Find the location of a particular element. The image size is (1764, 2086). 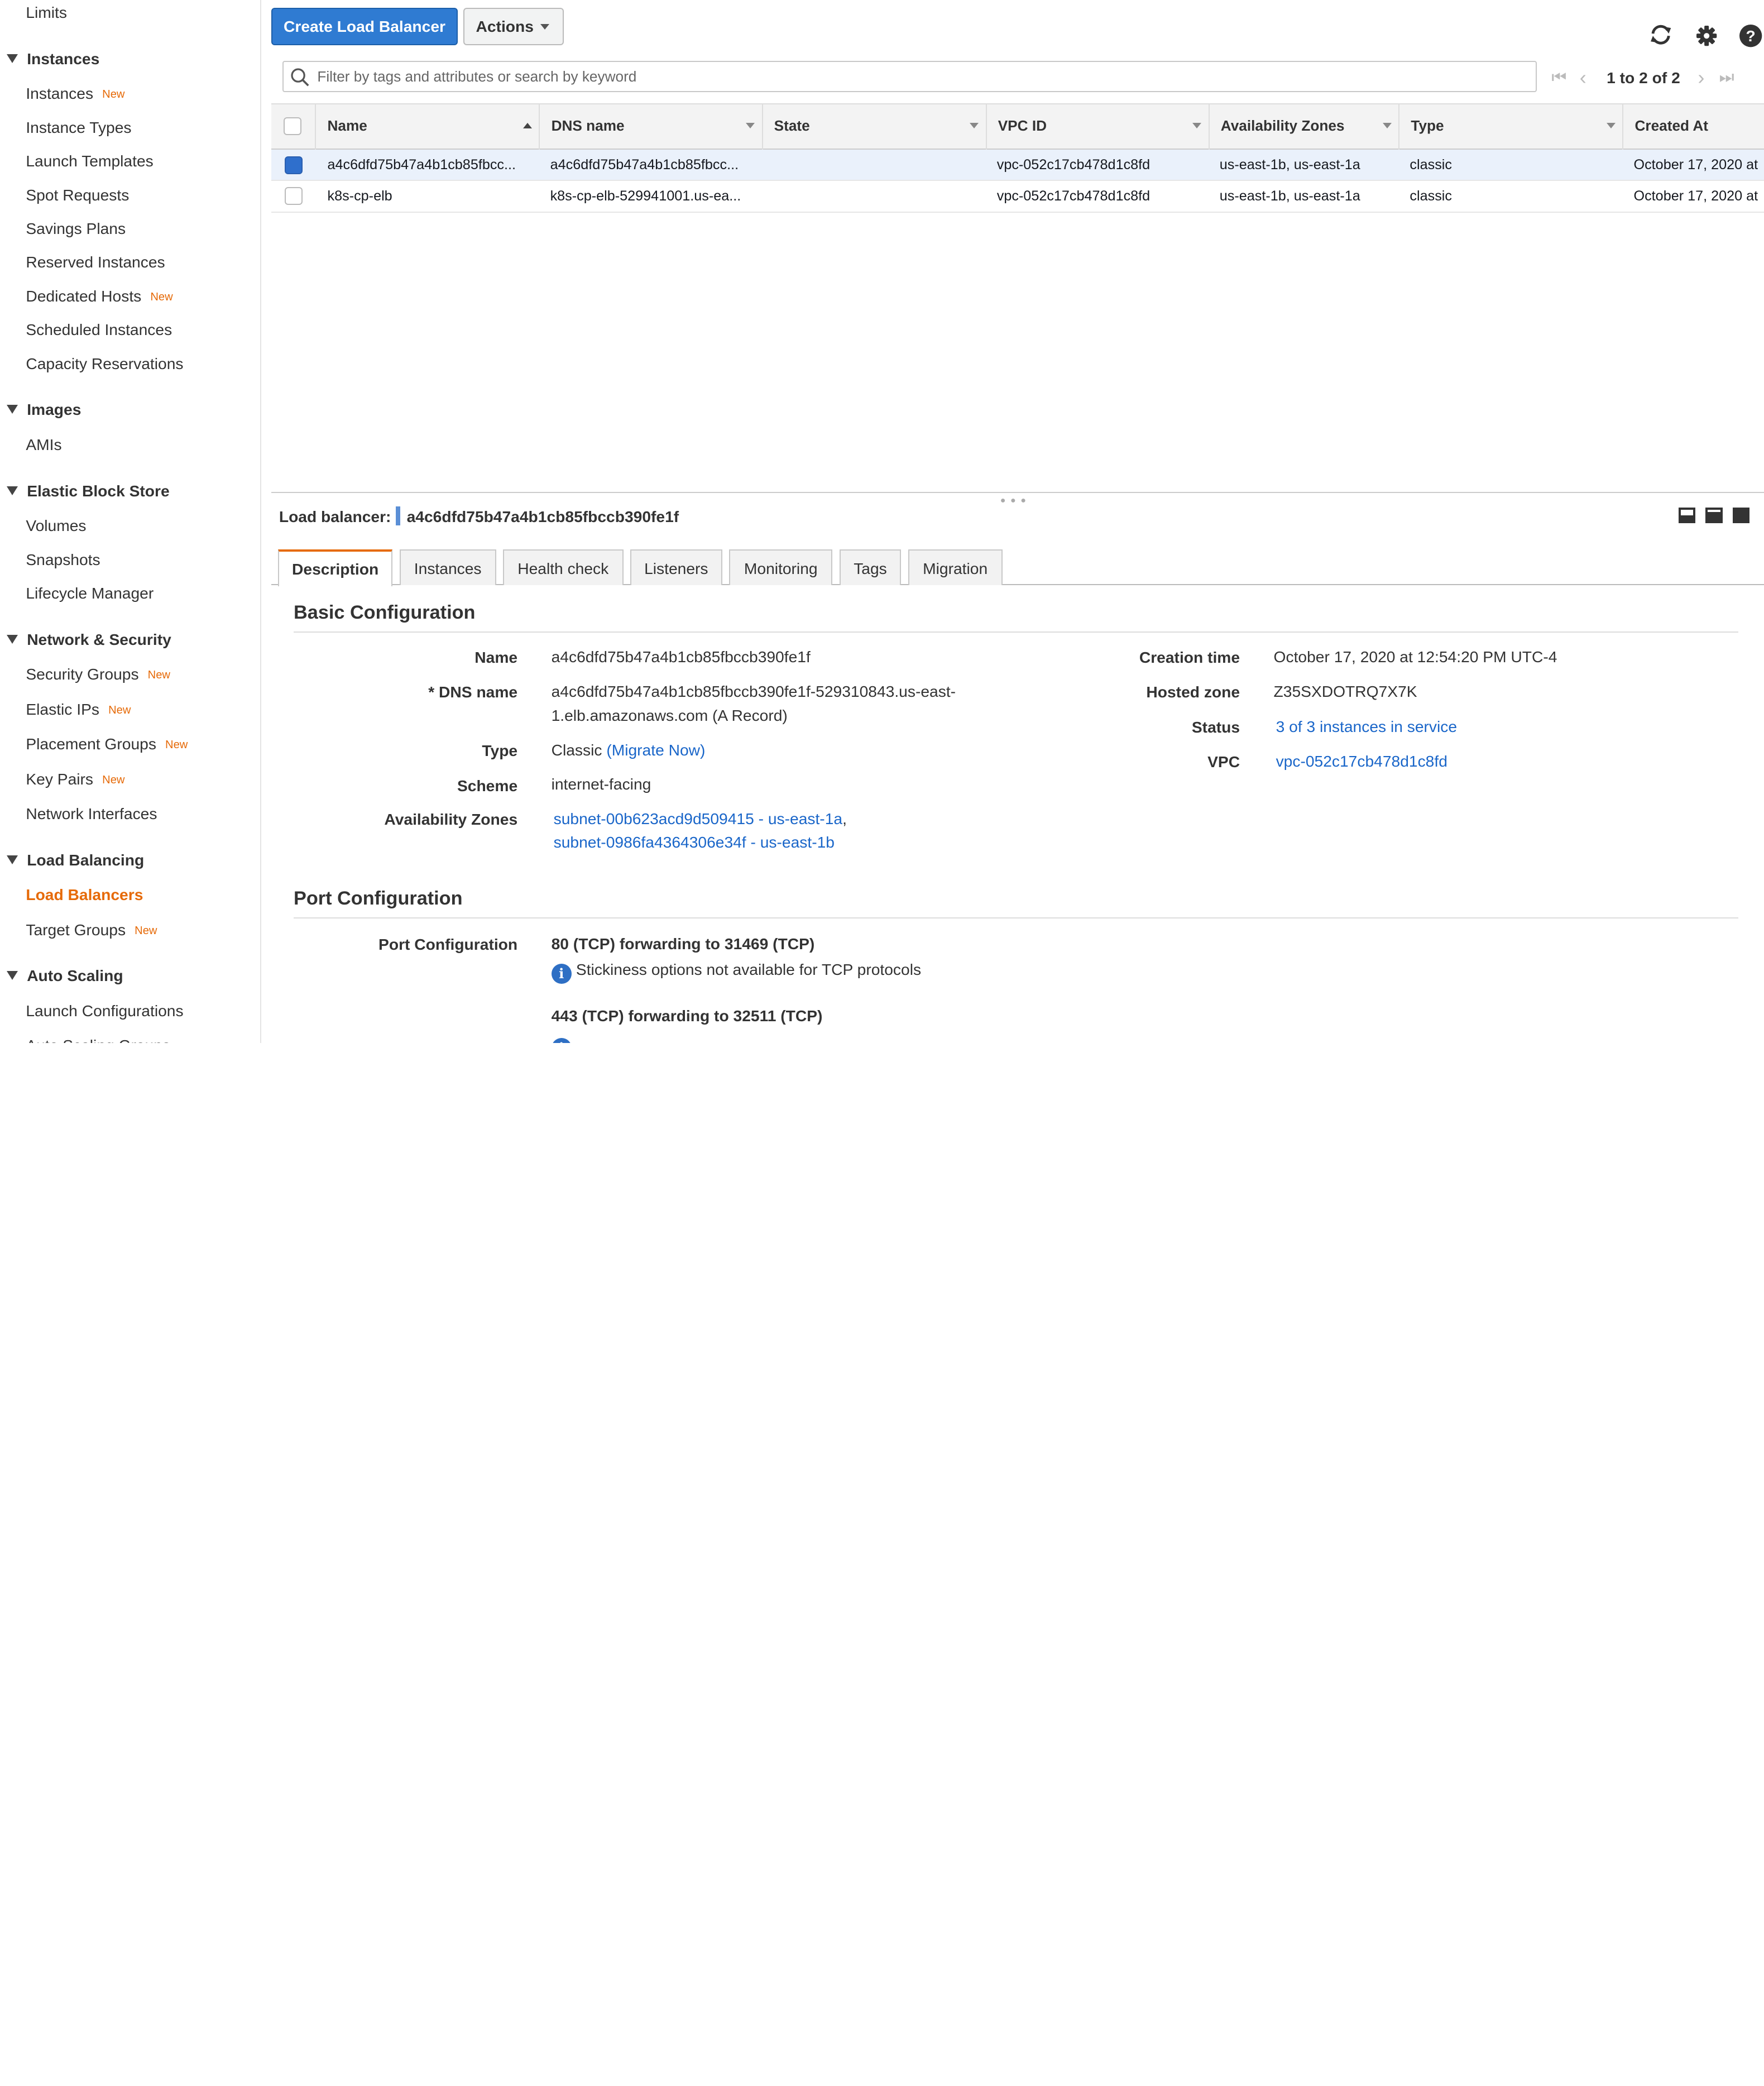

cell-state is located at coordinates (875, 165).